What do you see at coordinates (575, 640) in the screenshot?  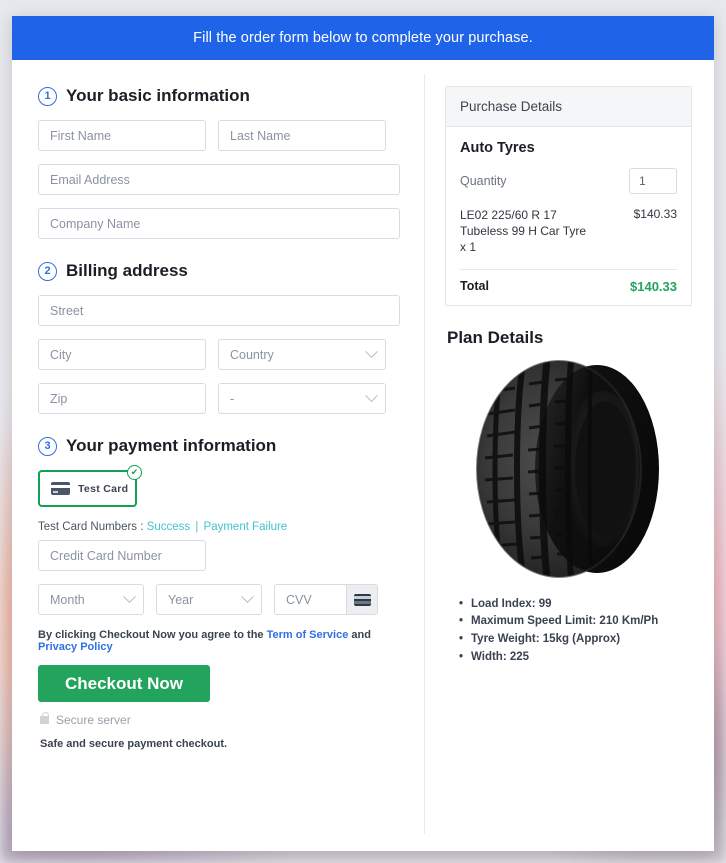 I see `list-item: Tyre Weight: 15kg (Approx)` at bounding box center [575, 640].